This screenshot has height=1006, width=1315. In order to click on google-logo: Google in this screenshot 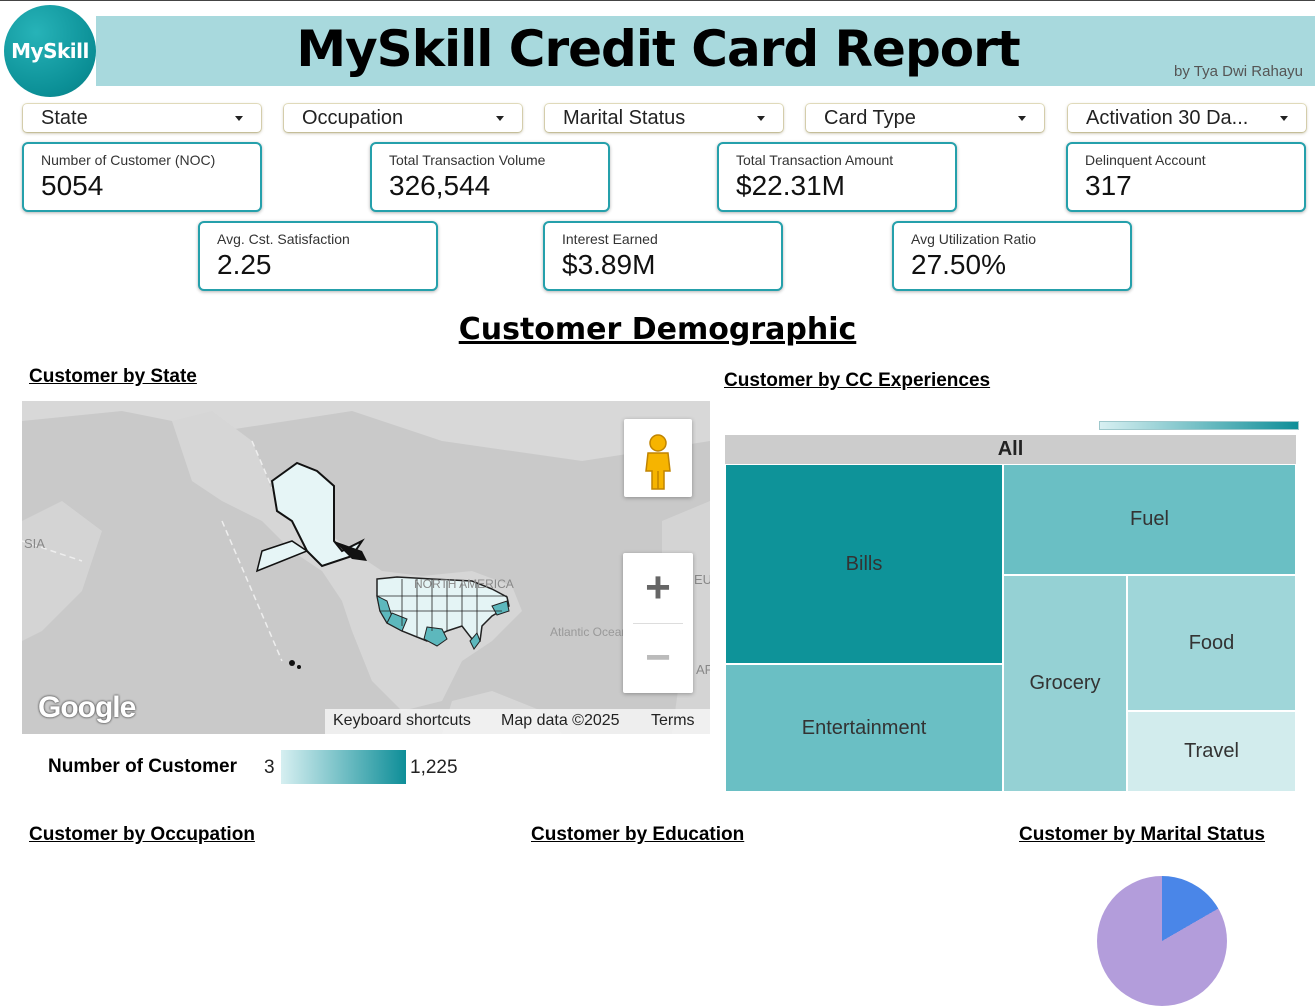, I will do `click(87, 707)`.